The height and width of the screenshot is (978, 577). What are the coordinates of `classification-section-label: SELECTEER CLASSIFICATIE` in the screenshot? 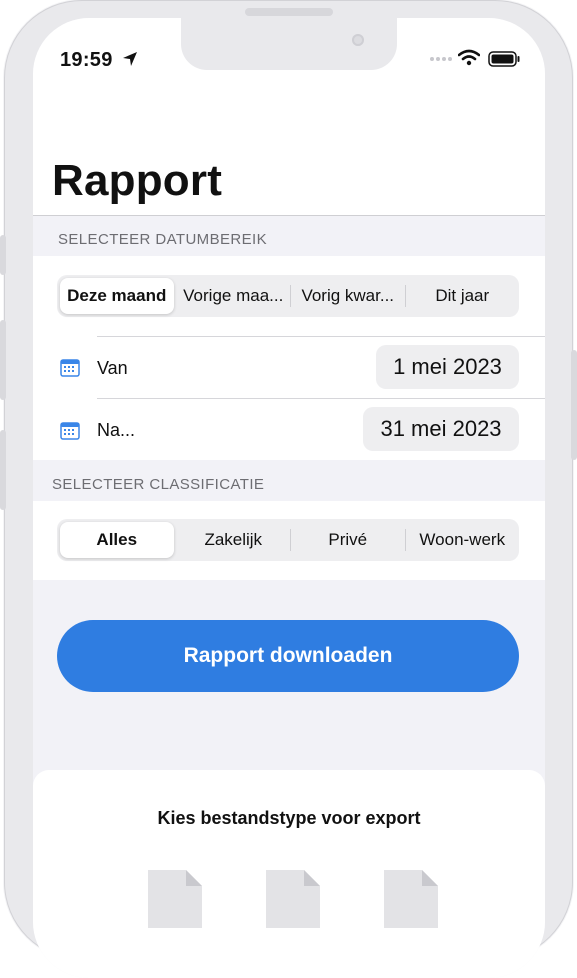 It's located at (158, 484).